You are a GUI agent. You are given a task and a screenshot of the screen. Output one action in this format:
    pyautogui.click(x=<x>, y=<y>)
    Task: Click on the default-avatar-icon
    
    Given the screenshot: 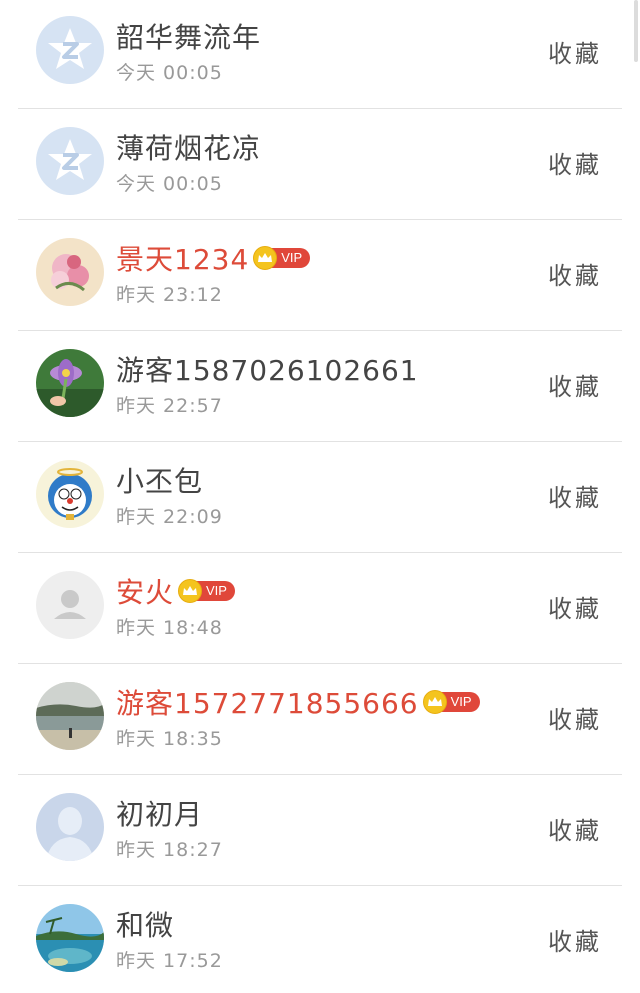 What is the action you would take?
    pyautogui.click(x=70, y=605)
    